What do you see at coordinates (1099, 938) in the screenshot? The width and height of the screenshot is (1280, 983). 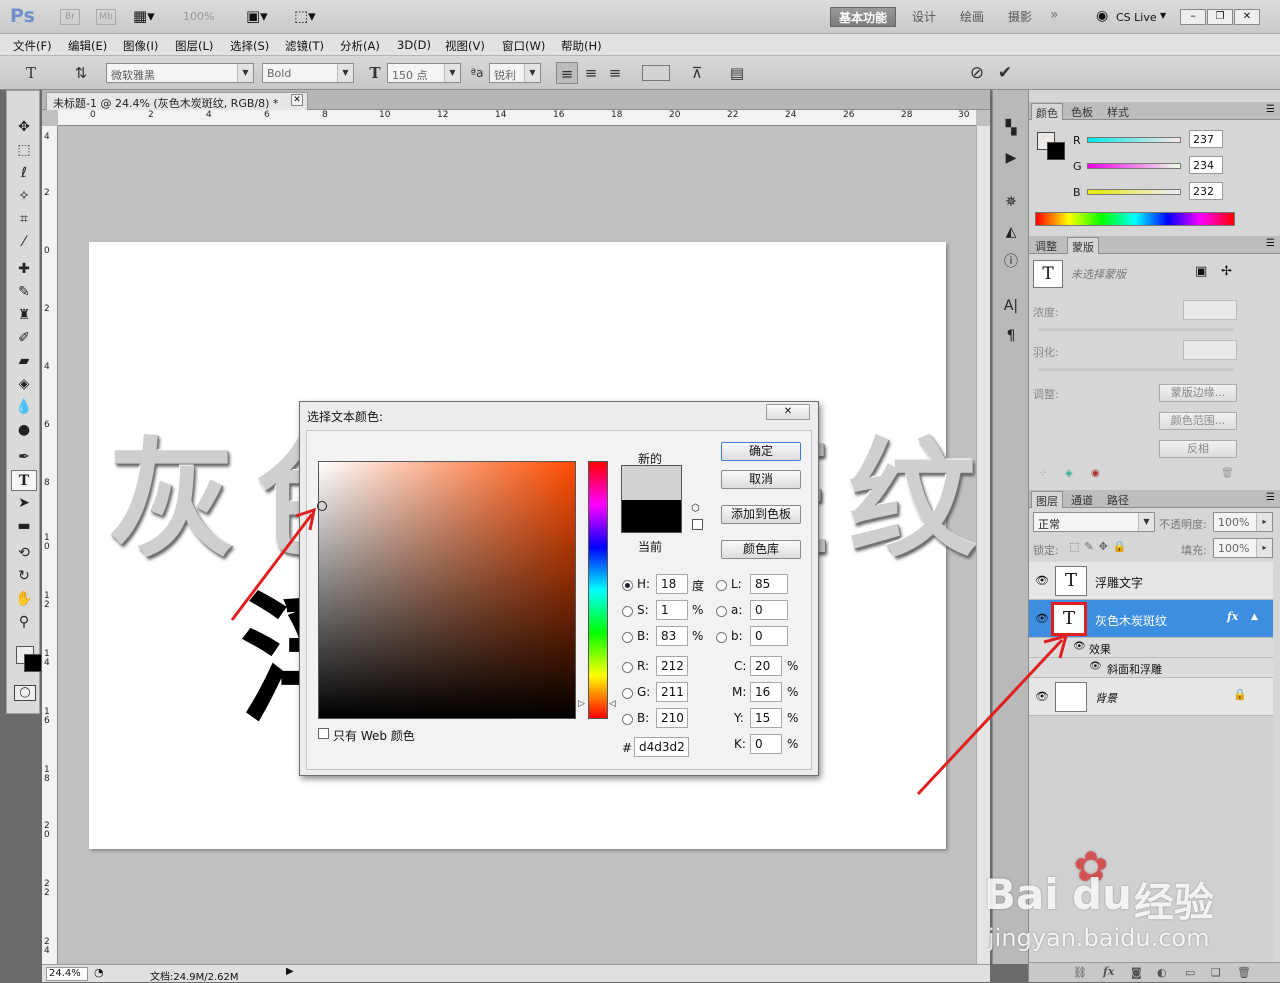 I see `watermark-url: jingyan.baidu.com` at bounding box center [1099, 938].